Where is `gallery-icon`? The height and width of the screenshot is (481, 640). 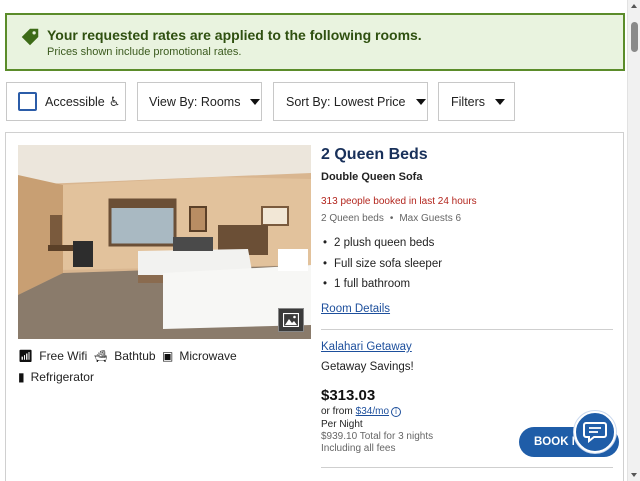
gallery-icon is located at coordinates (291, 320).